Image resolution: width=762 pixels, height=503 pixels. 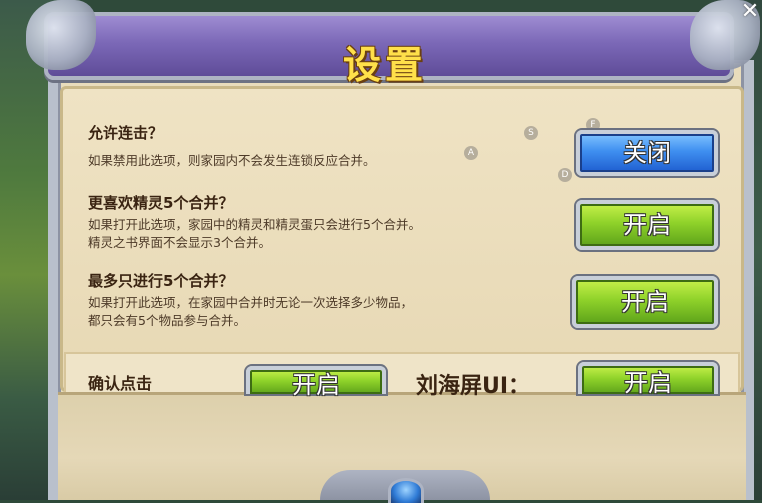 What do you see at coordinates (471, 153) in the screenshot?
I see `hint-key-a: A` at bounding box center [471, 153].